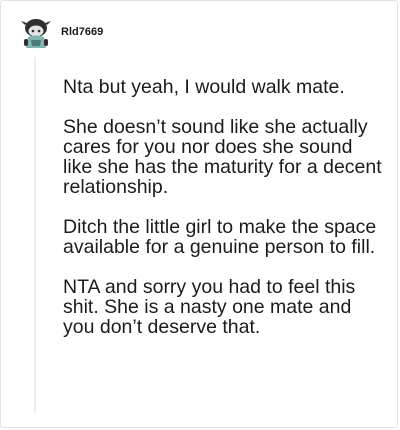  What do you see at coordinates (204, 87) in the screenshot?
I see `comment-paragraph: Nta but yeah, I would walk mate.` at bounding box center [204, 87].